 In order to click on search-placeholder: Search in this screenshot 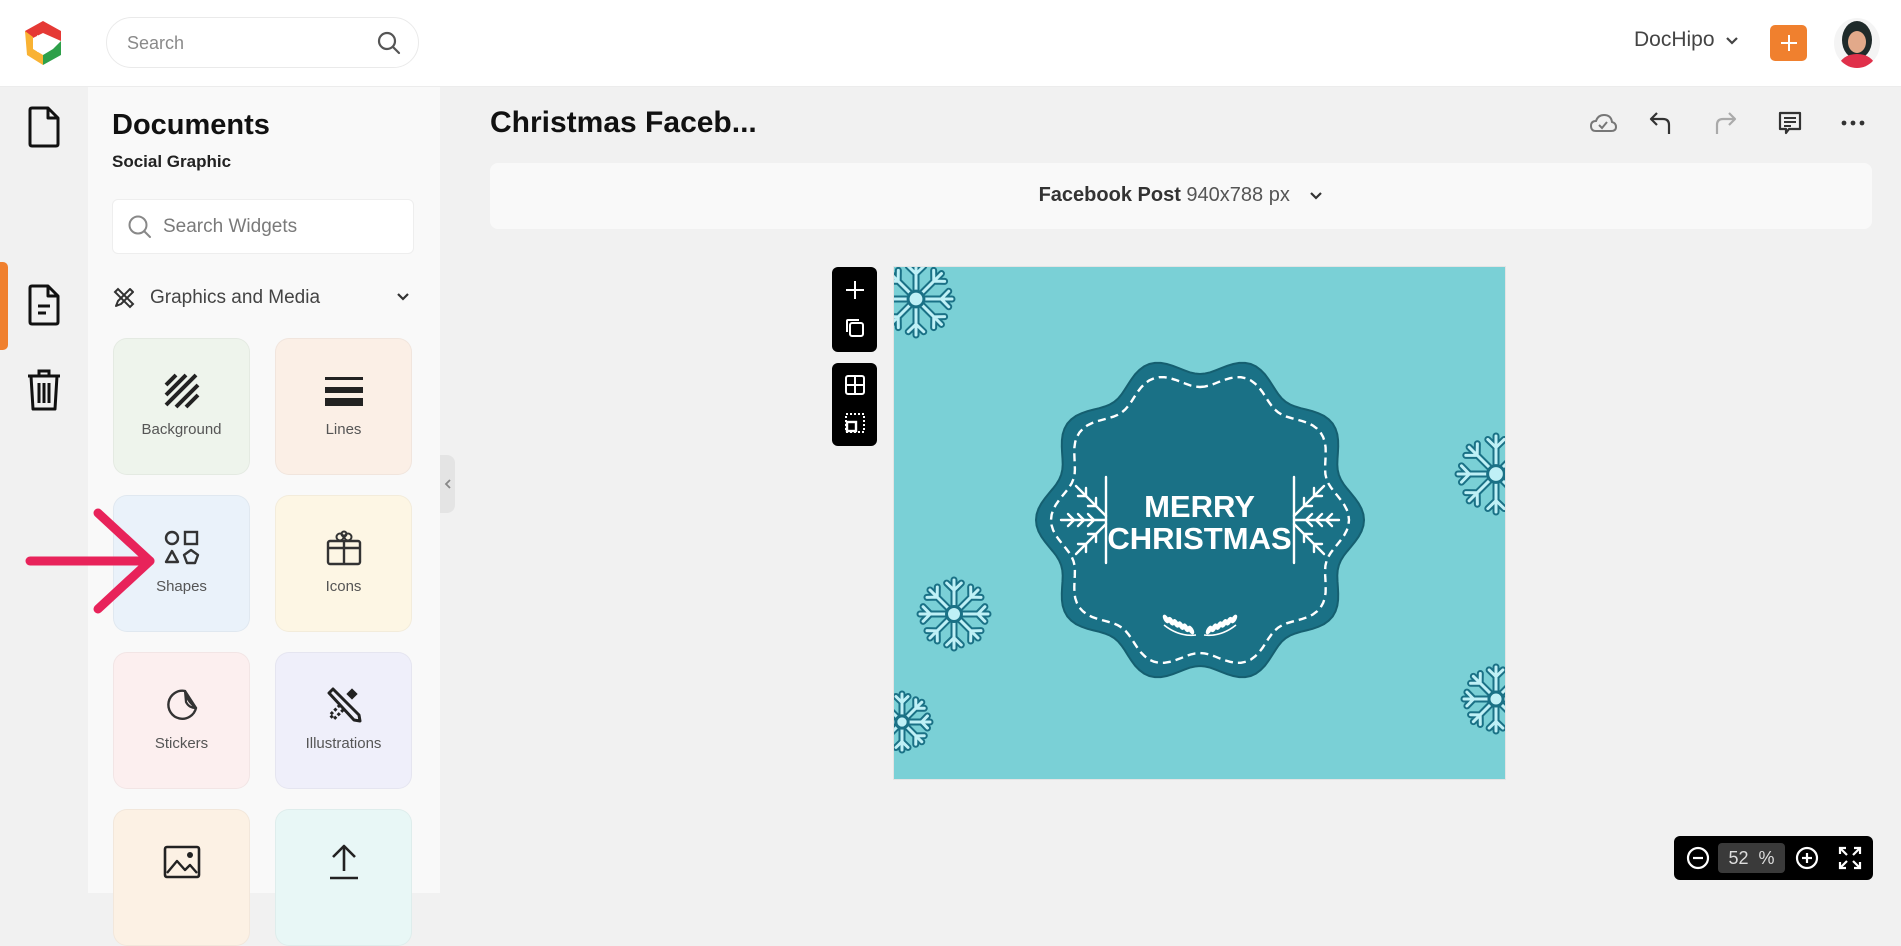, I will do `click(156, 43)`.